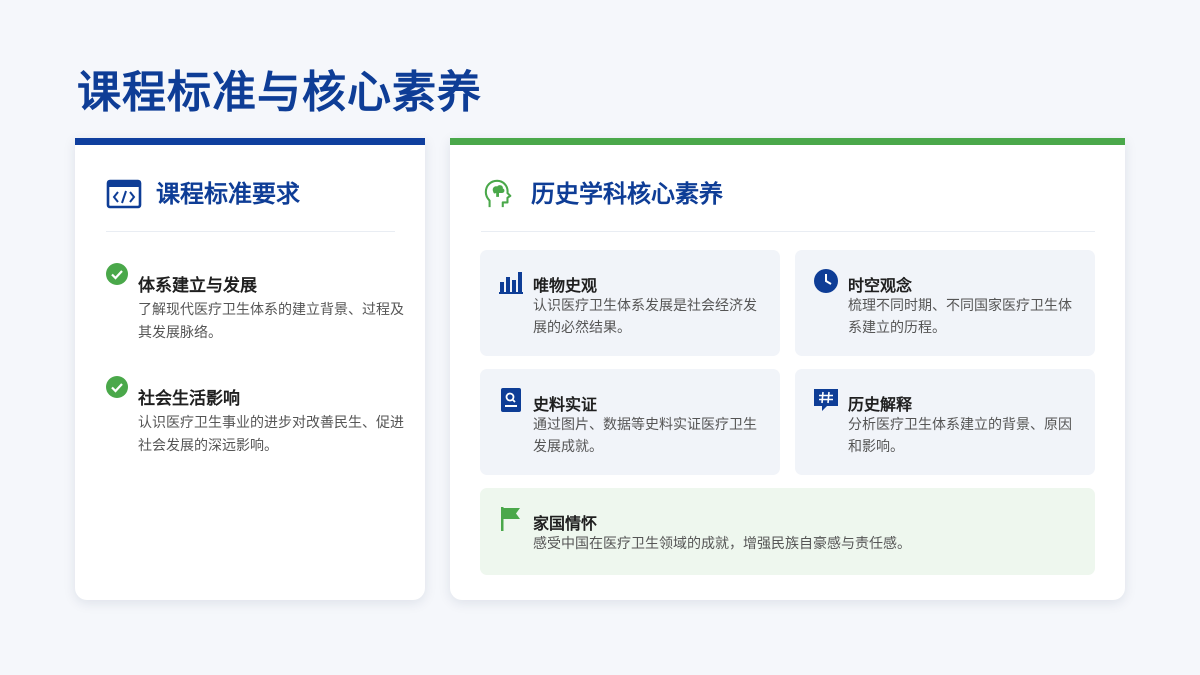 The image size is (1200, 675). Describe the element at coordinates (197, 286) in the screenshot. I see `item-title: 体系建立与发展` at that location.